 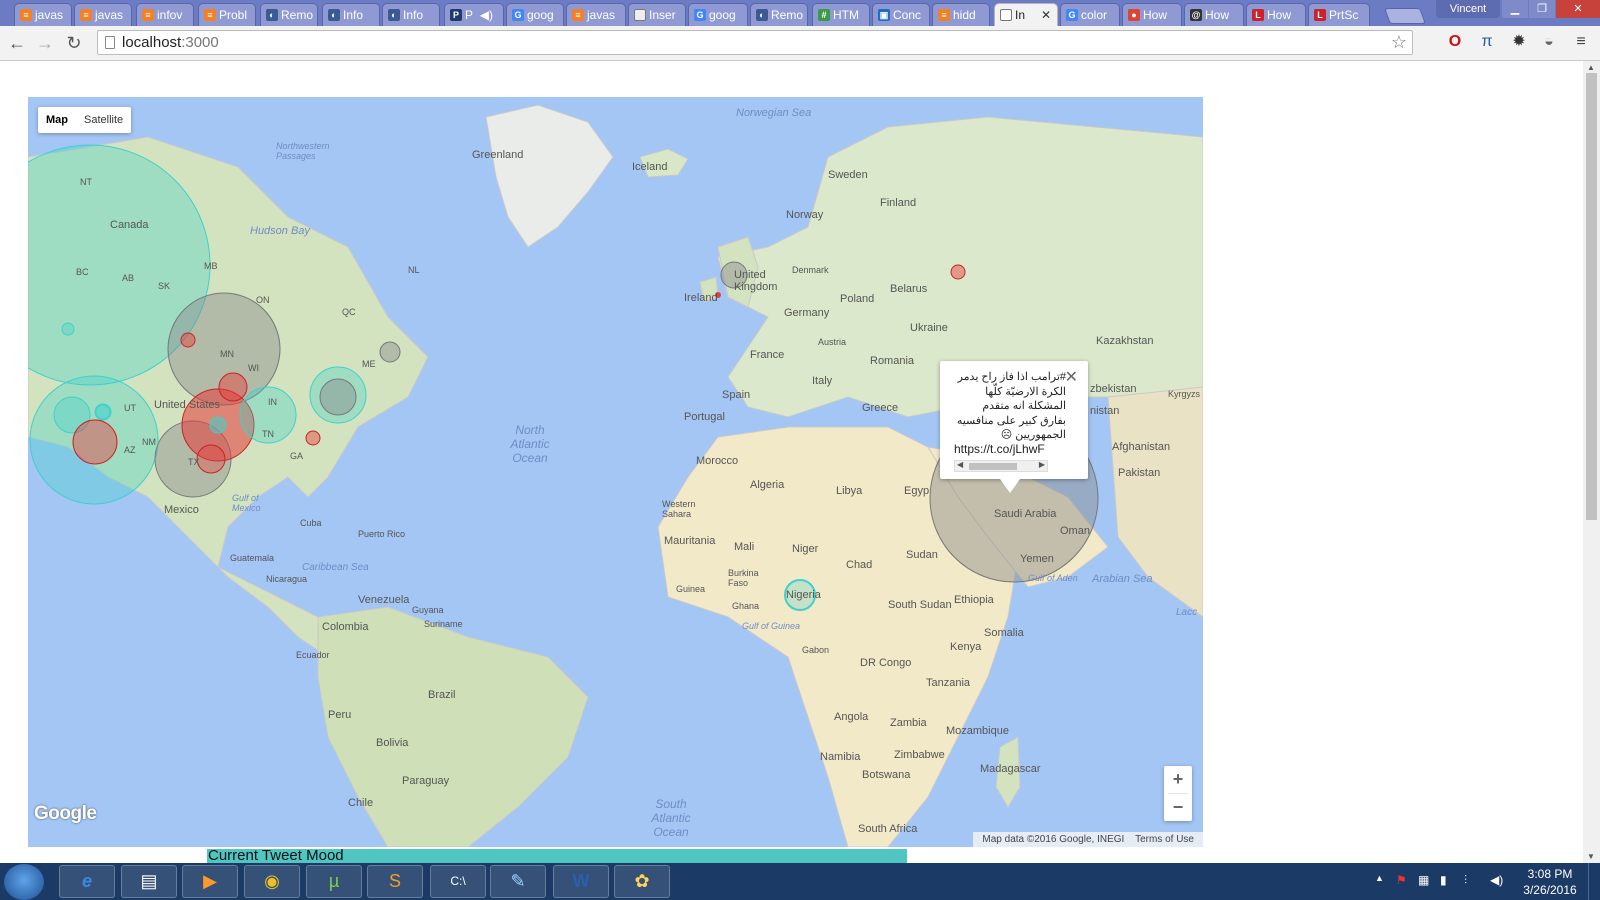 What do you see at coordinates (334, 881) in the screenshot?
I see `utorrent-icon: µ` at bounding box center [334, 881].